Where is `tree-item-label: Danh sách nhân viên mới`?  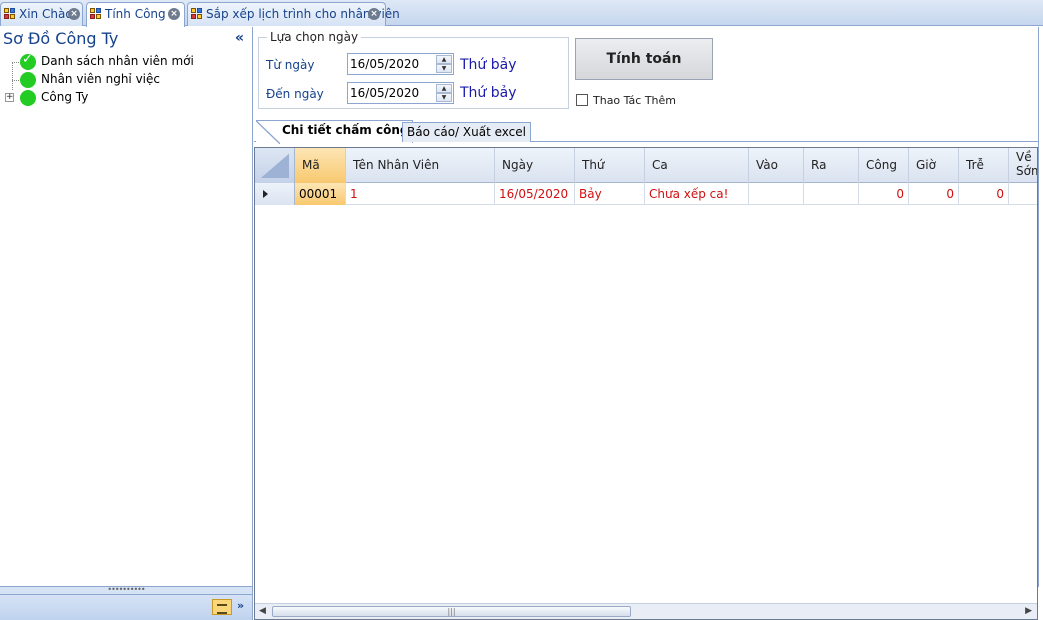 tree-item-label: Danh sách nhân viên mới is located at coordinates (117, 61).